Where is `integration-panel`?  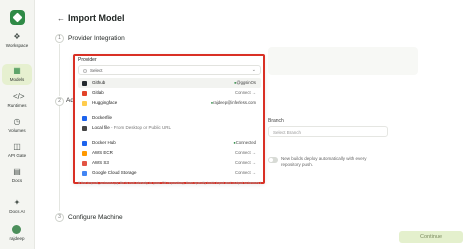
integration-panel is located at coordinates (343, 61).